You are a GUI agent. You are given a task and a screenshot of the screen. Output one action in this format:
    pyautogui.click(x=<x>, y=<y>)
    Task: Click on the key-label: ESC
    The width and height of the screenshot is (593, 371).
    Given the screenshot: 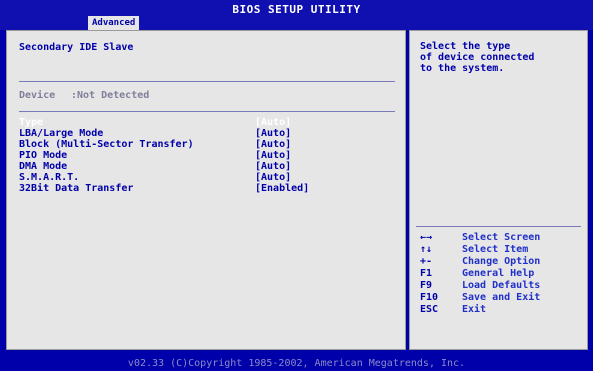 What is the action you would take?
    pyautogui.click(x=429, y=309)
    